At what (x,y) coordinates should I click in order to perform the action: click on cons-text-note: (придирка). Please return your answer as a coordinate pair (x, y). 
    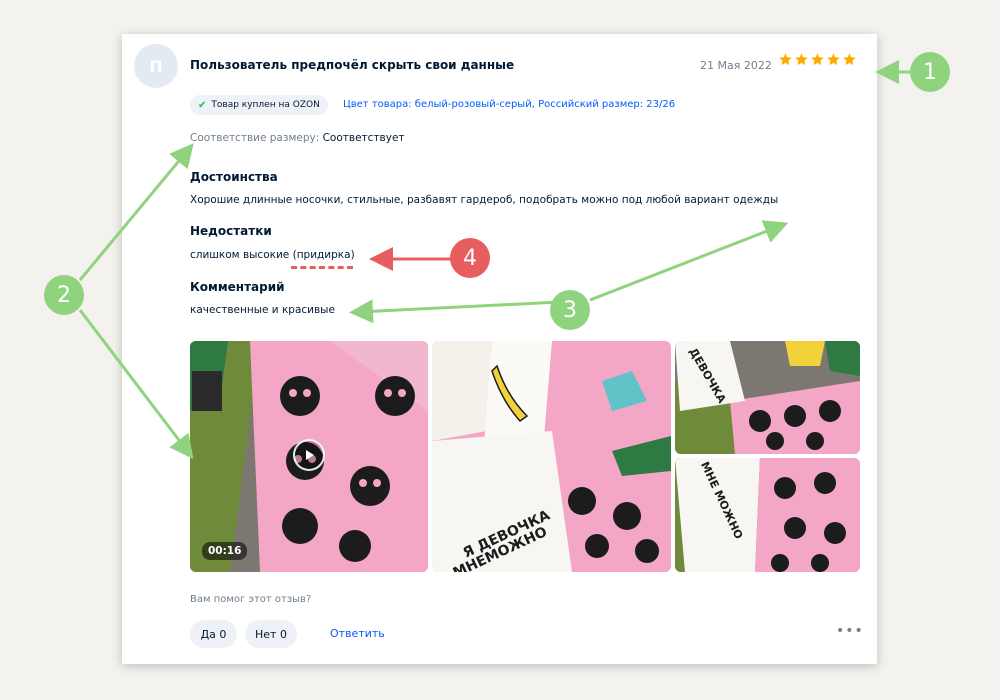
    Looking at the image, I should click on (323, 255).